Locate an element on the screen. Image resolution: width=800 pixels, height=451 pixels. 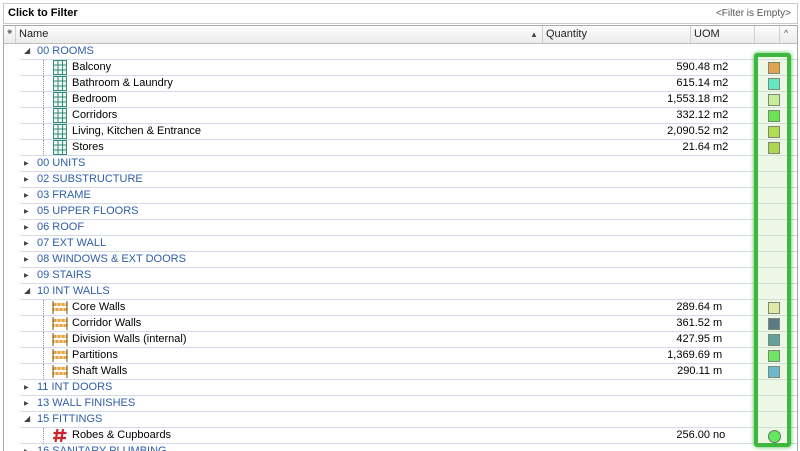
grid-header: ⁕ Name ▲ Quantity UOM ^ is located at coordinates (400, 35).